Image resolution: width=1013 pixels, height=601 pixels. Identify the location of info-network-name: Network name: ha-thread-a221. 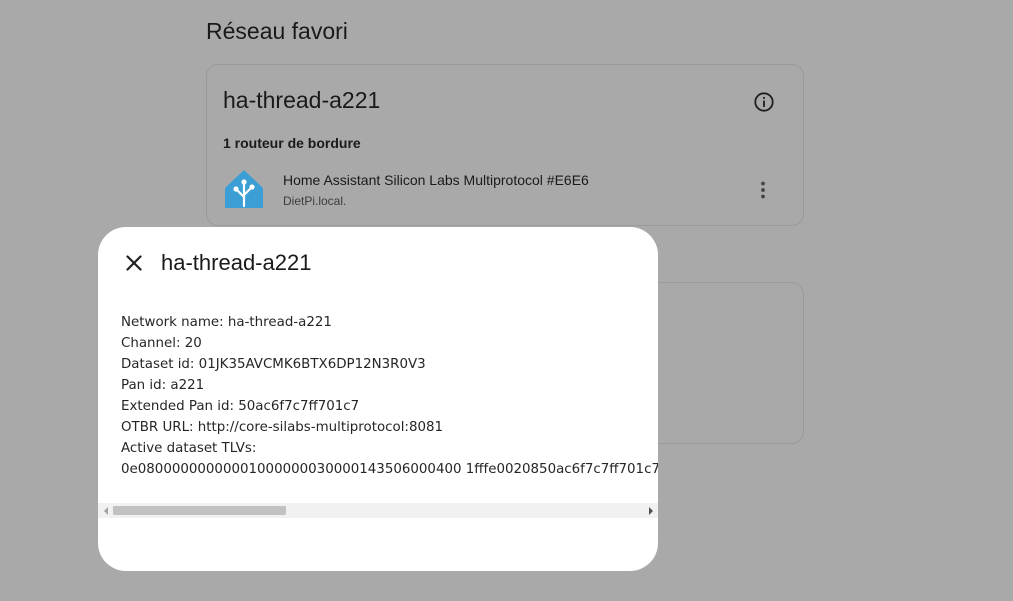
(226, 322).